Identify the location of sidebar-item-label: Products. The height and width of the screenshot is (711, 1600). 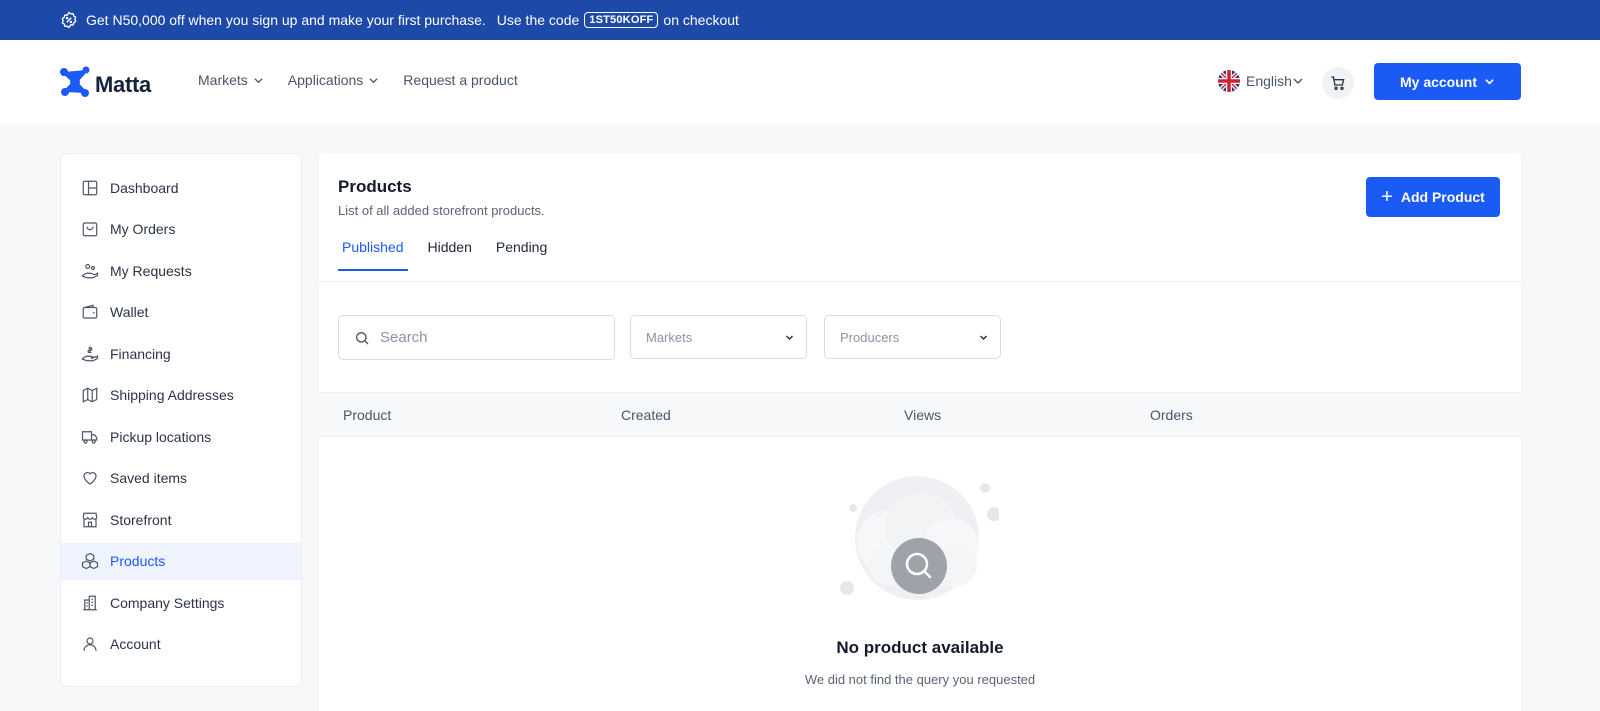
(138, 561).